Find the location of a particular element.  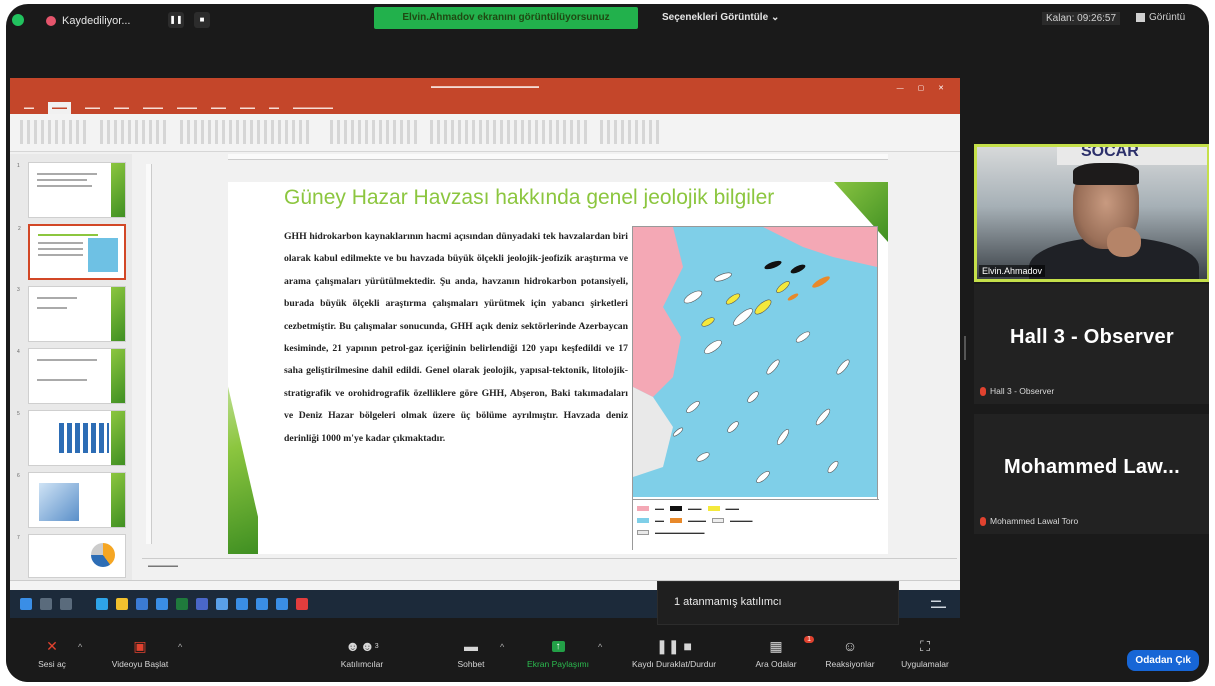

participant-tile-hall3: Hall 3 - Observer Hall 3 - Observer is located at coordinates (1091, 344).